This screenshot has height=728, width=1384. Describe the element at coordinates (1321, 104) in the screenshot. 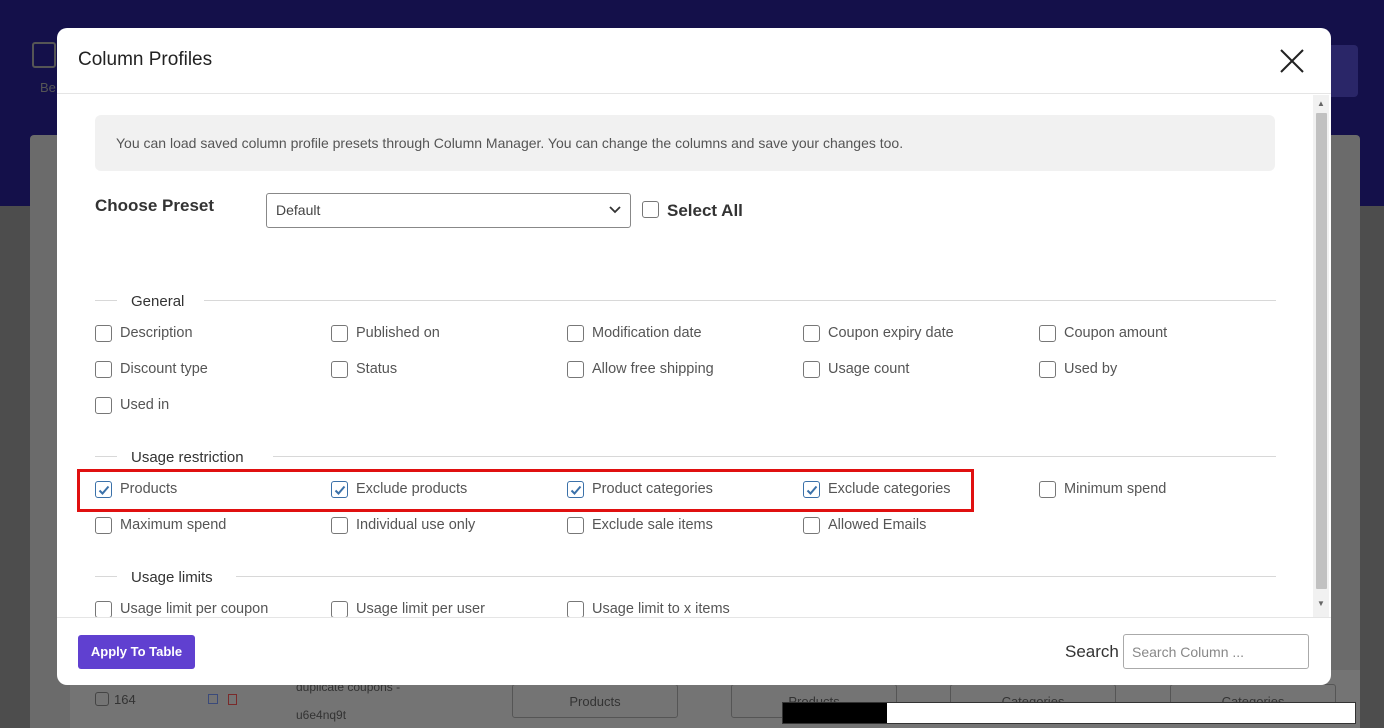

I see `scroll-up-icon: ▲` at that location.